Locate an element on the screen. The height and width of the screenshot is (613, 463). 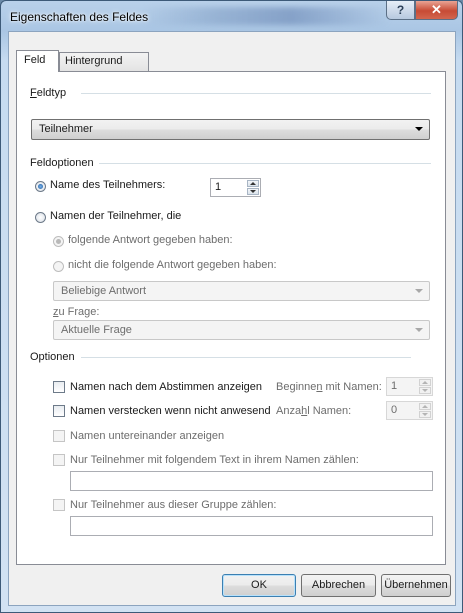
title-bar: Eigenschaften des Feldes ? ✕ is located at coordinates (231, 16).